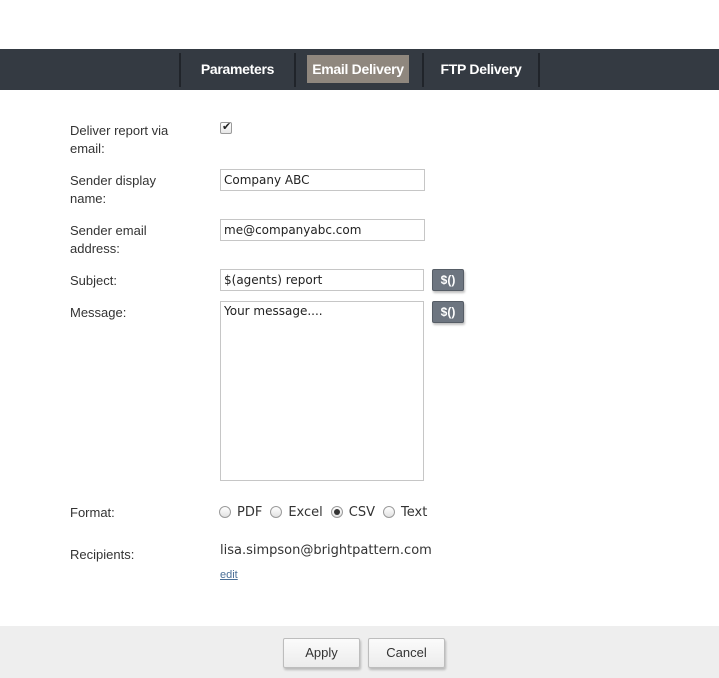 The height and width of the screenshot is (678, 719). What do you see at coordinates (92, 512) in the screenshot?
I see `format-label: Format:` at bounding box center [92, 512].